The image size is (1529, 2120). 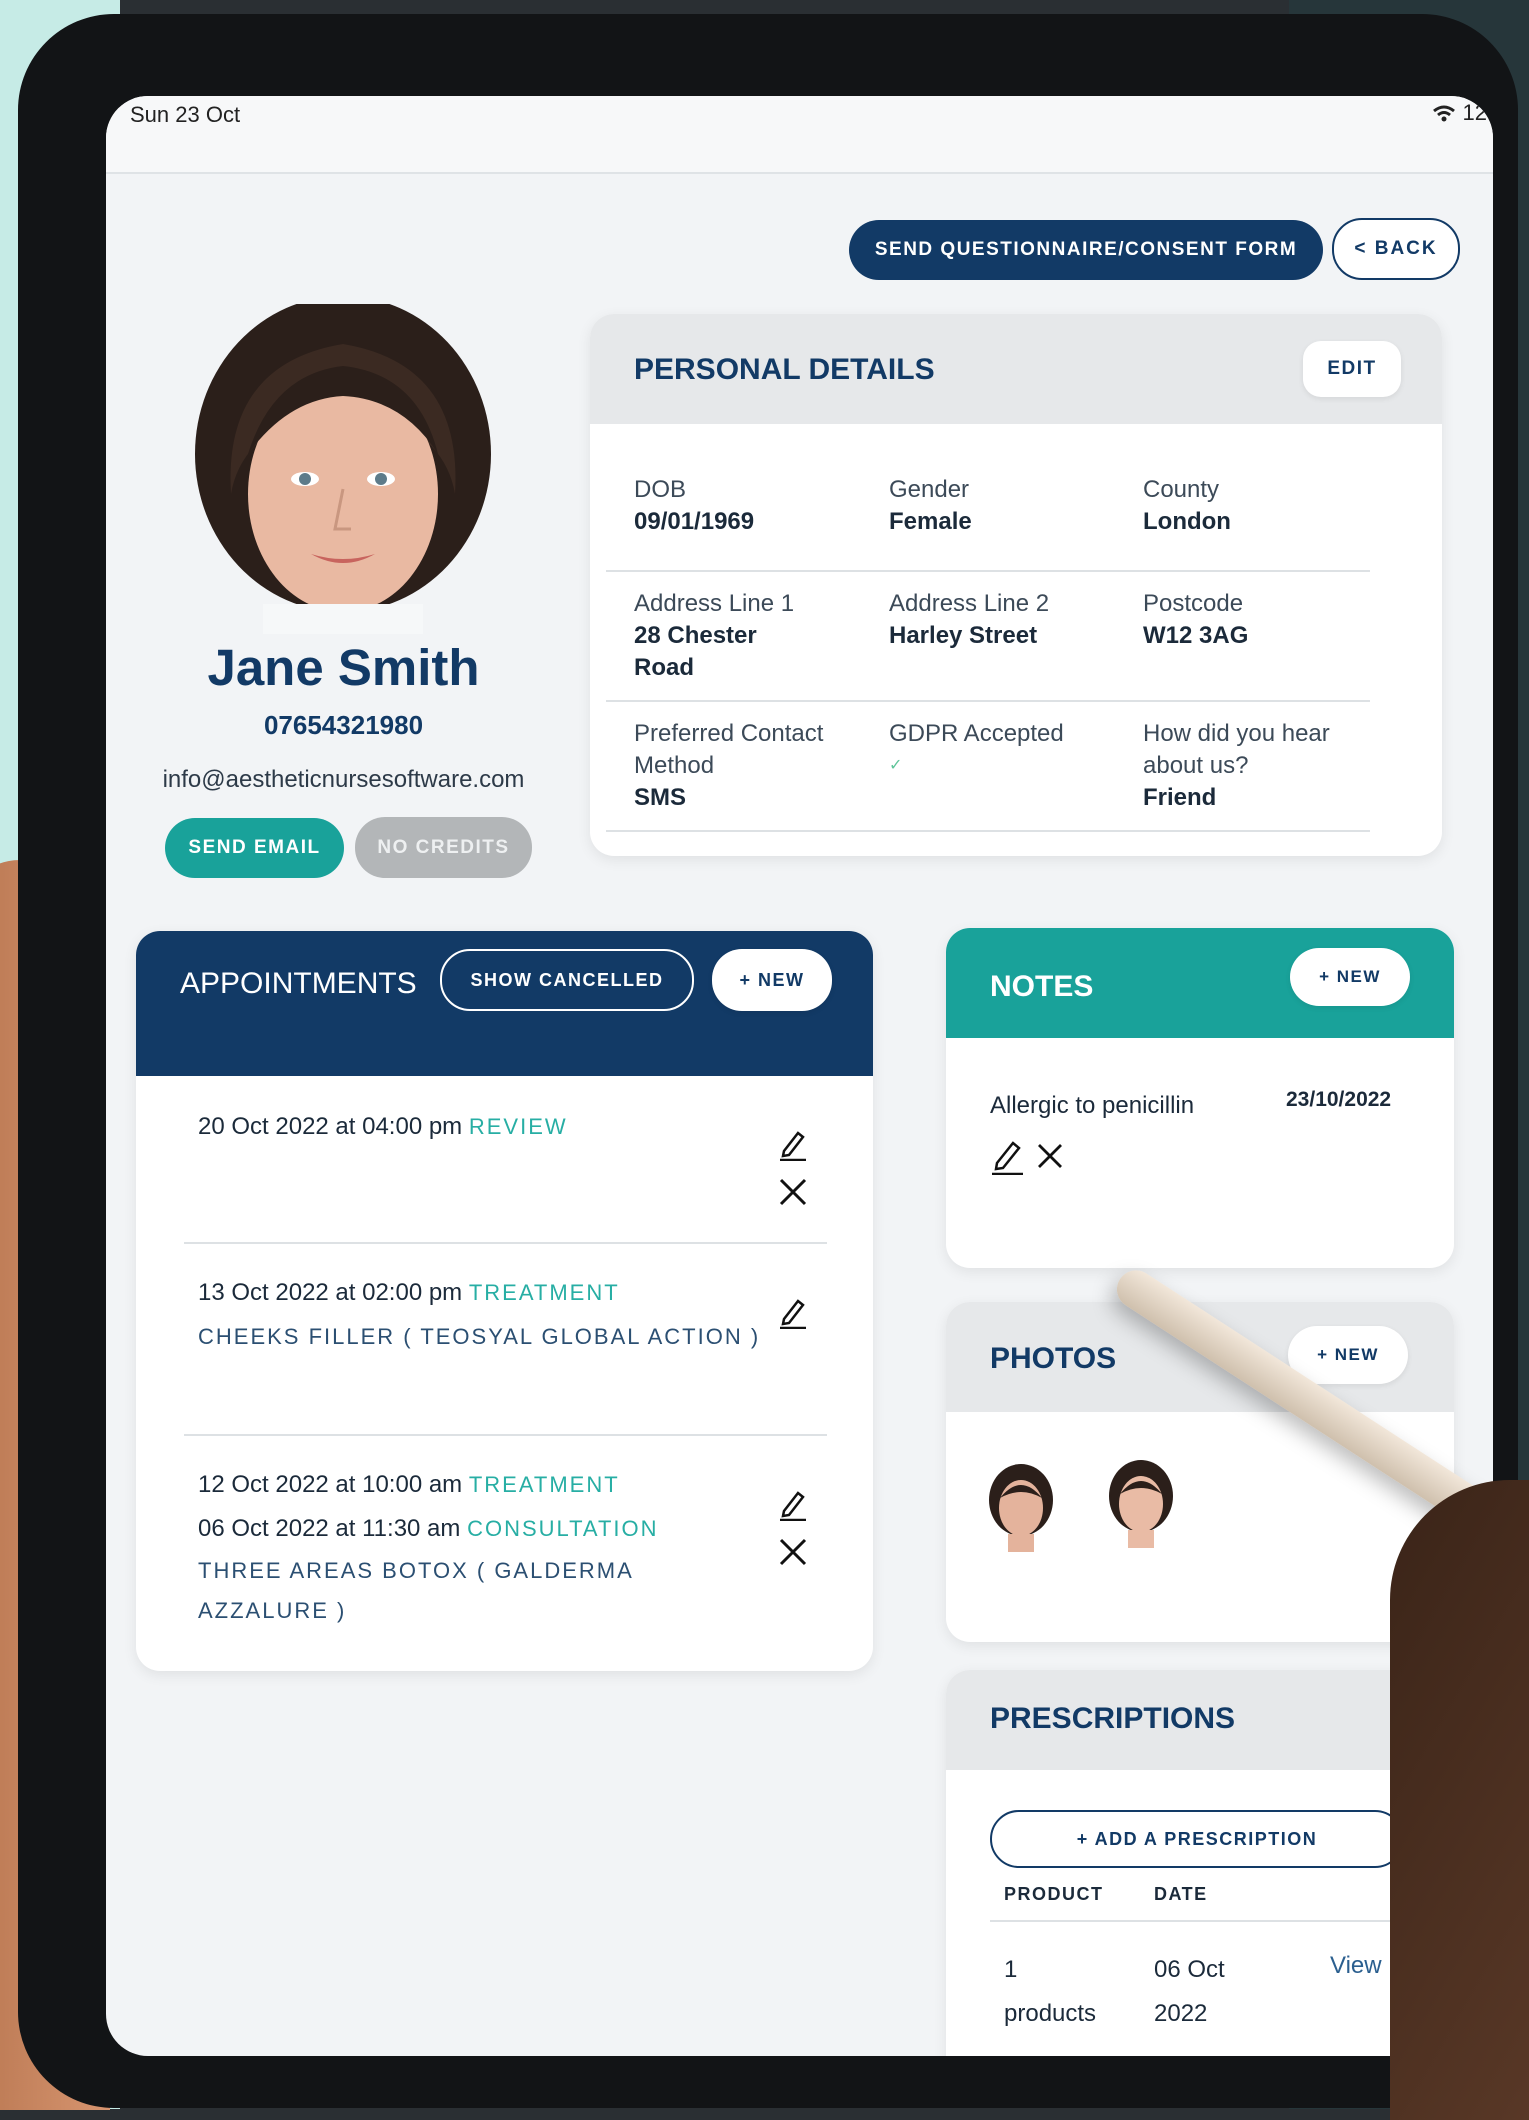 I want to click on credits-button: NO CREDITS, so click(x=443, y=847).